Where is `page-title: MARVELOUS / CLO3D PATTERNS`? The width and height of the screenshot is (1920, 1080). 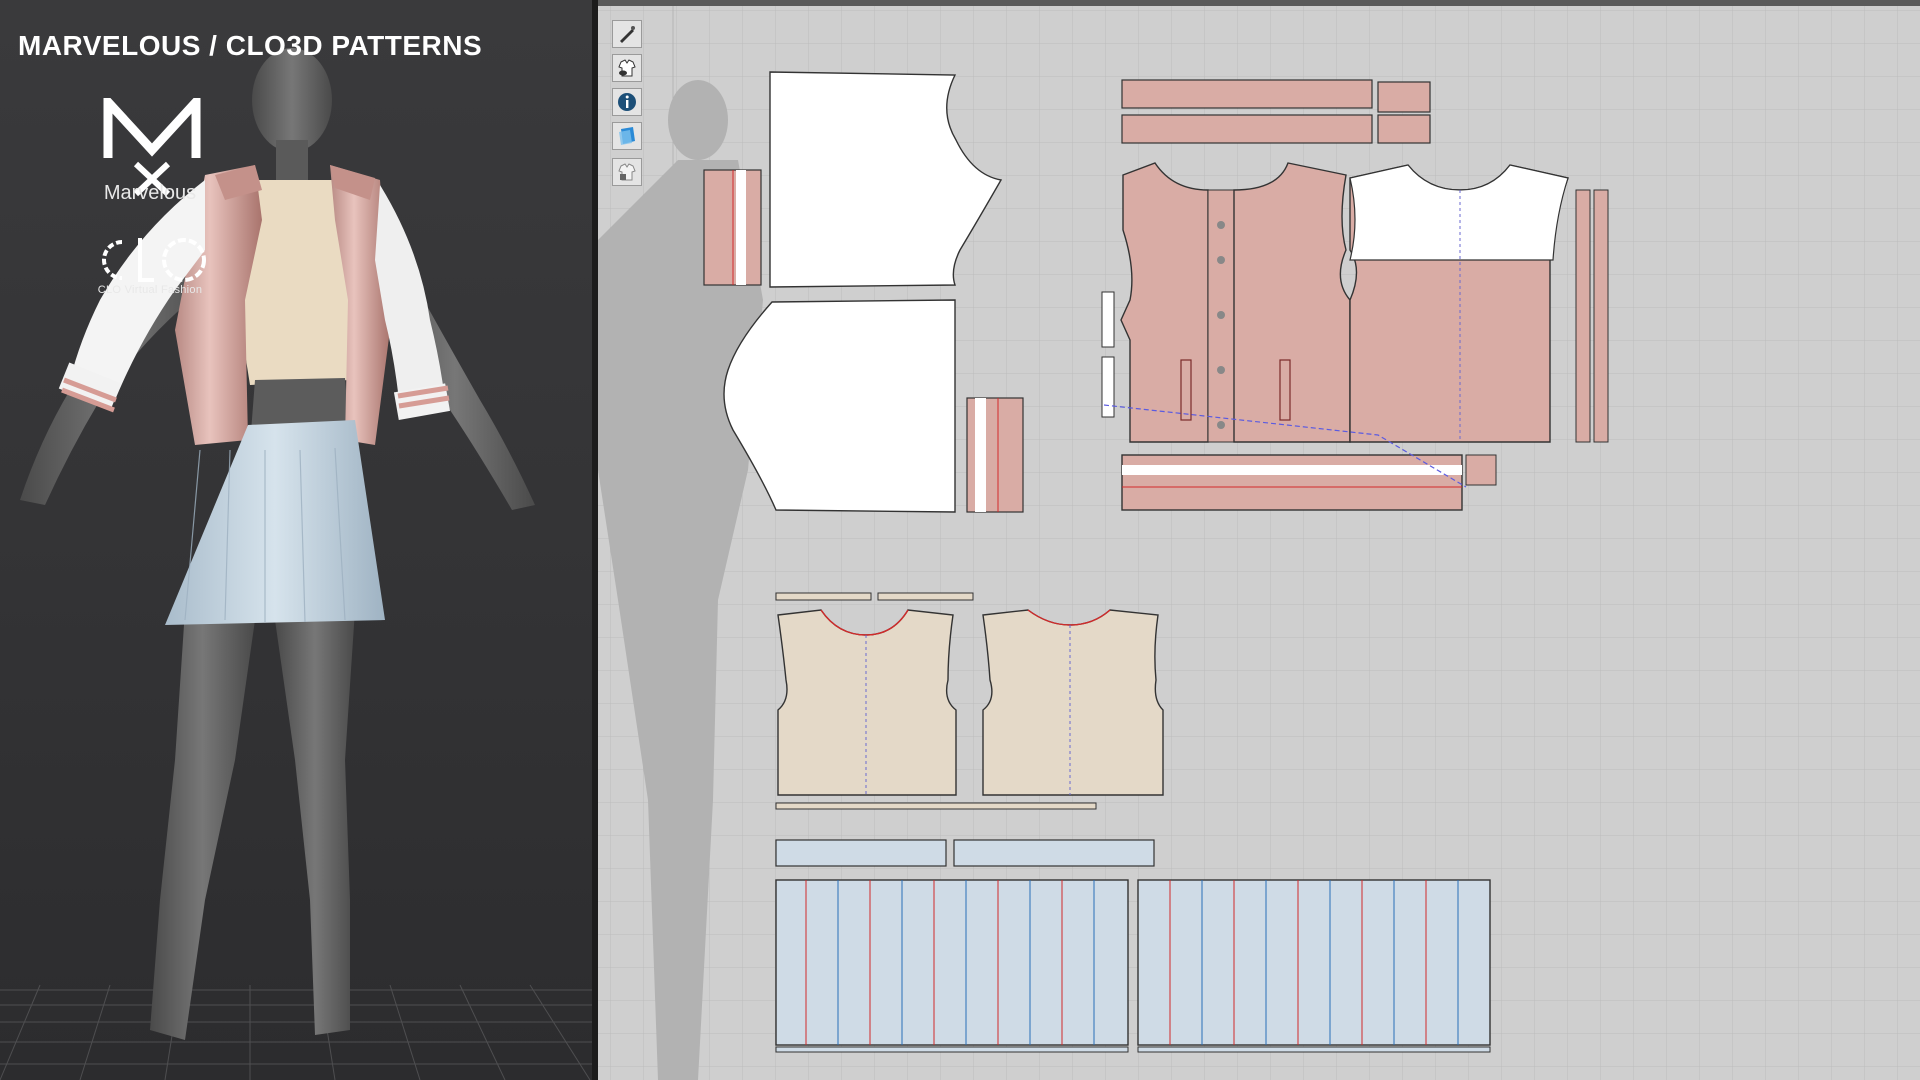 page-title: MARVELOUS / CLO3D PATTERNS is located at coordinates (250, 45).